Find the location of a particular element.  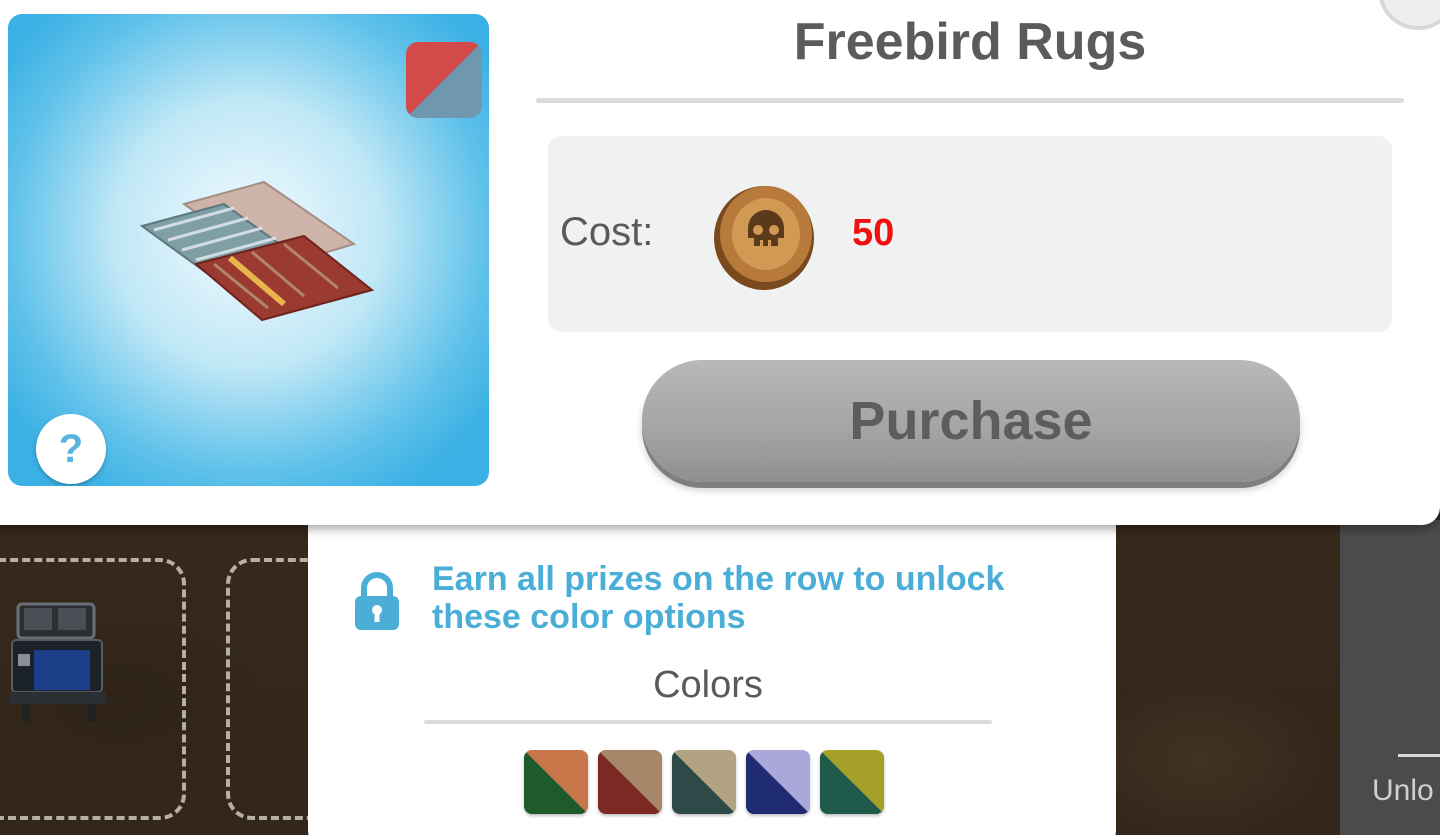

side-panel-divider is located at coordinates (1419, 755).